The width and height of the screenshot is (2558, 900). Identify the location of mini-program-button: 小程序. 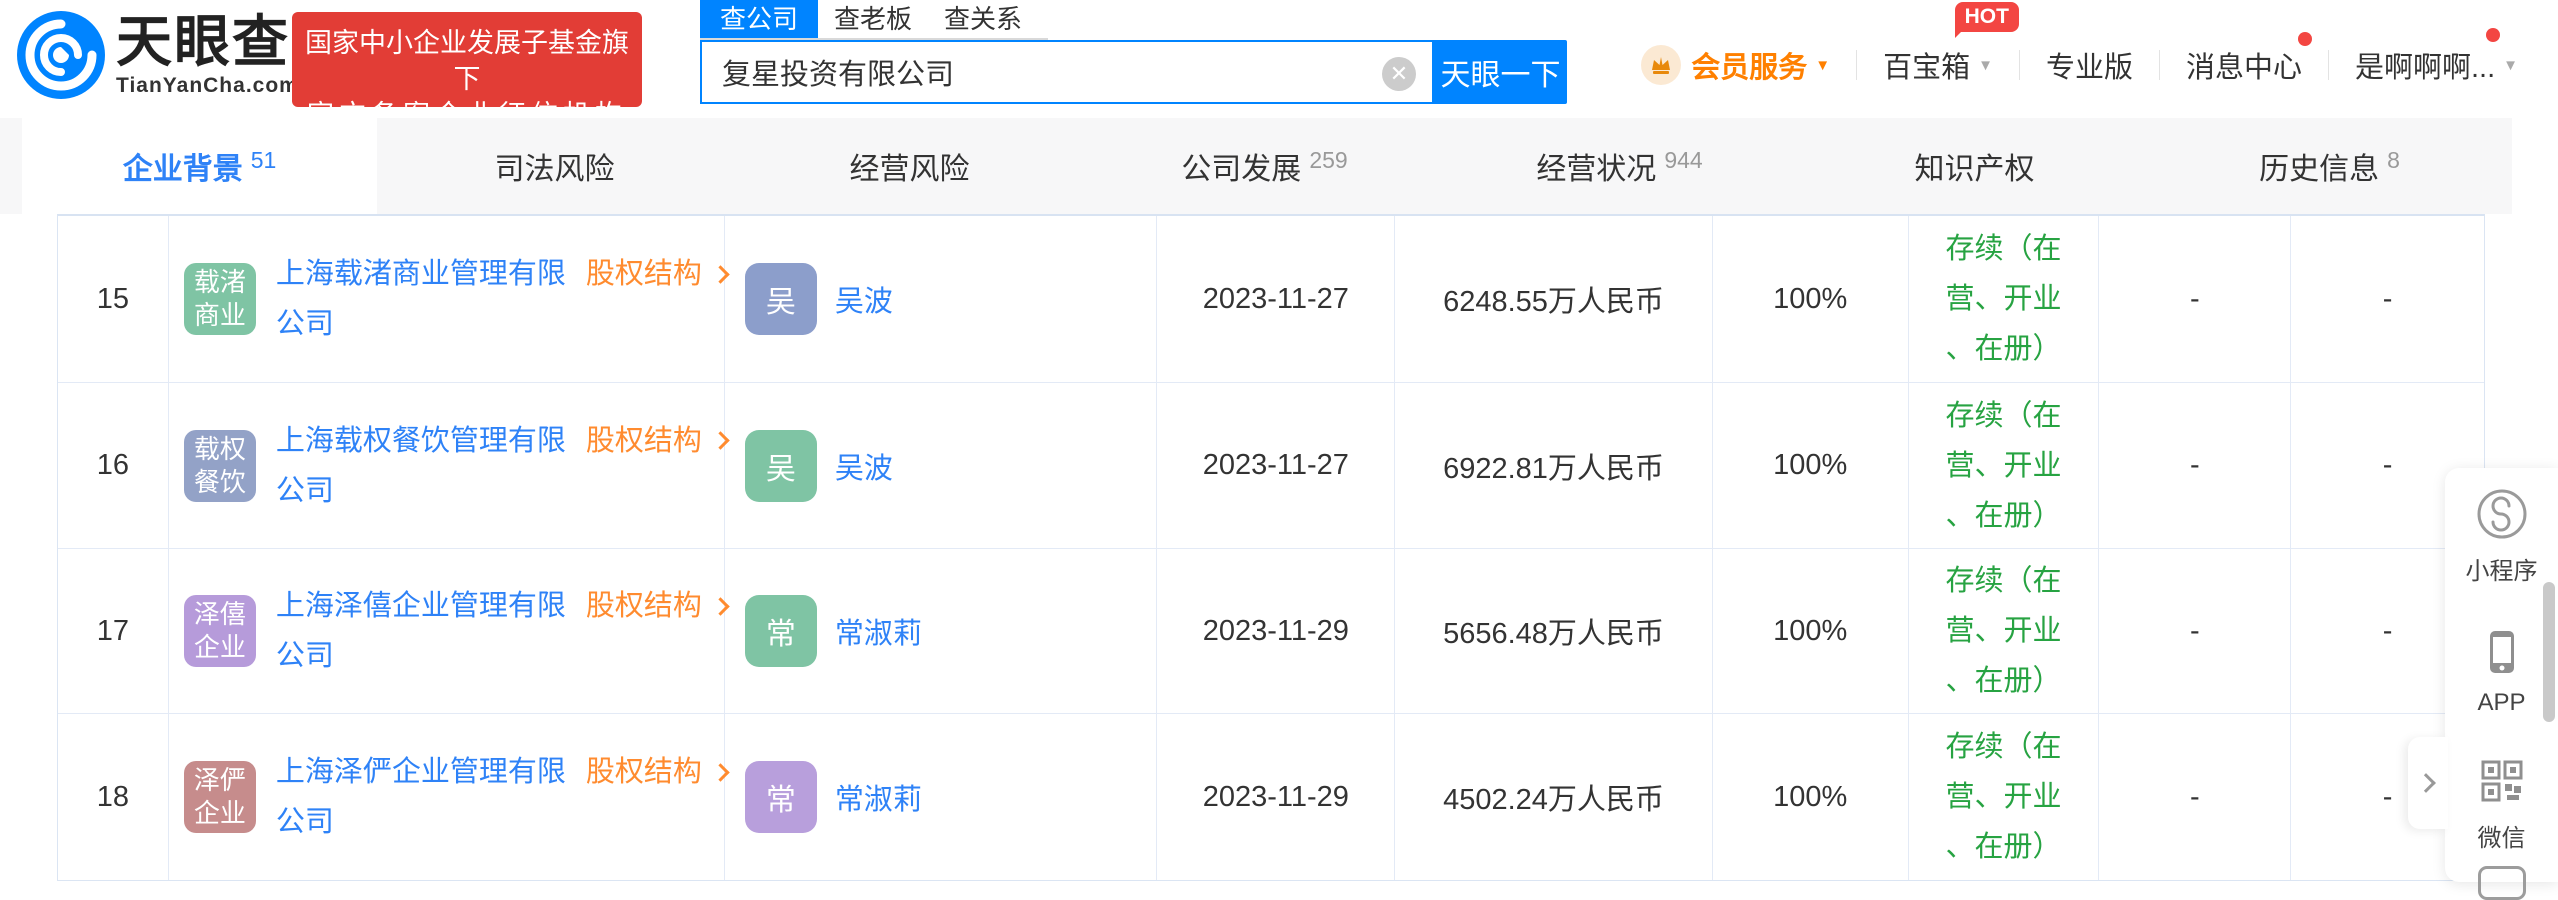
(2501, 537).